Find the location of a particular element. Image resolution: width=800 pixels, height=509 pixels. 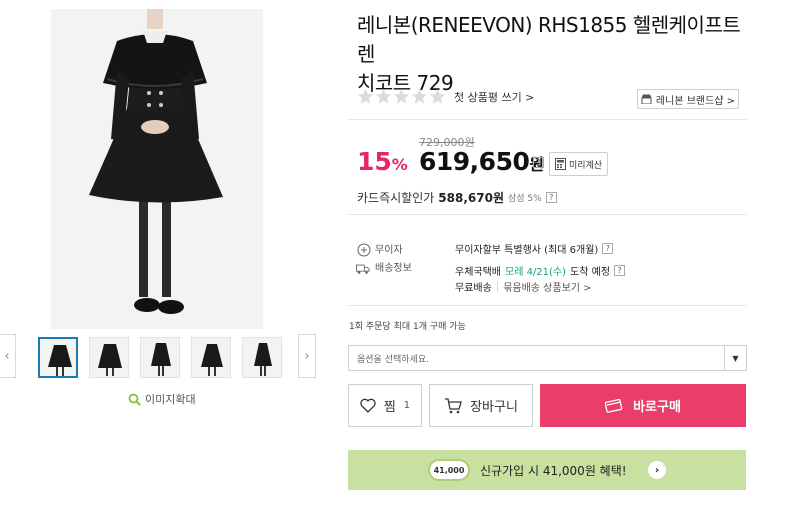

delivery-estimate: 우체국택배 모레 4/21(수) 도착 예정 ? is located at coordinates (540, 270).